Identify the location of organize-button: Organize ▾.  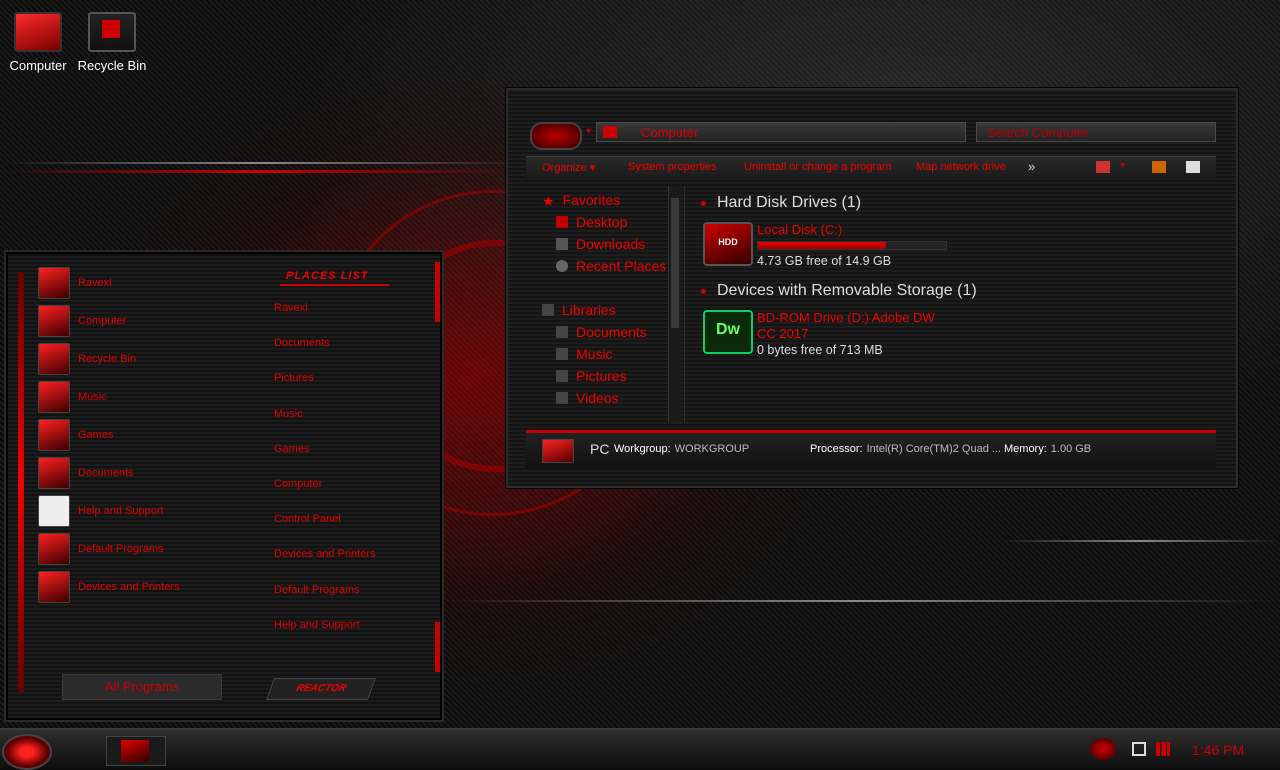
(568, 167).